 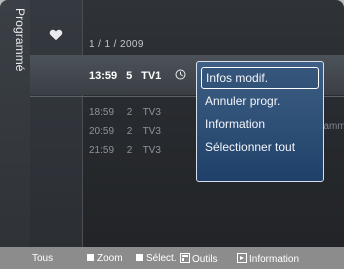 I want to click on schedule-row: 20:59 2 TV3, so click(x=131, y=131).